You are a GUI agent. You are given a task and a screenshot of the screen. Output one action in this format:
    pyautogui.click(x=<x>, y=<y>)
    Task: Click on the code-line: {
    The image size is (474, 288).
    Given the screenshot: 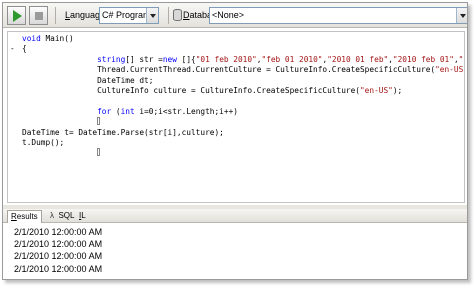 What is the action you would take?
    pyautogui.click(x=24, y=49)
    